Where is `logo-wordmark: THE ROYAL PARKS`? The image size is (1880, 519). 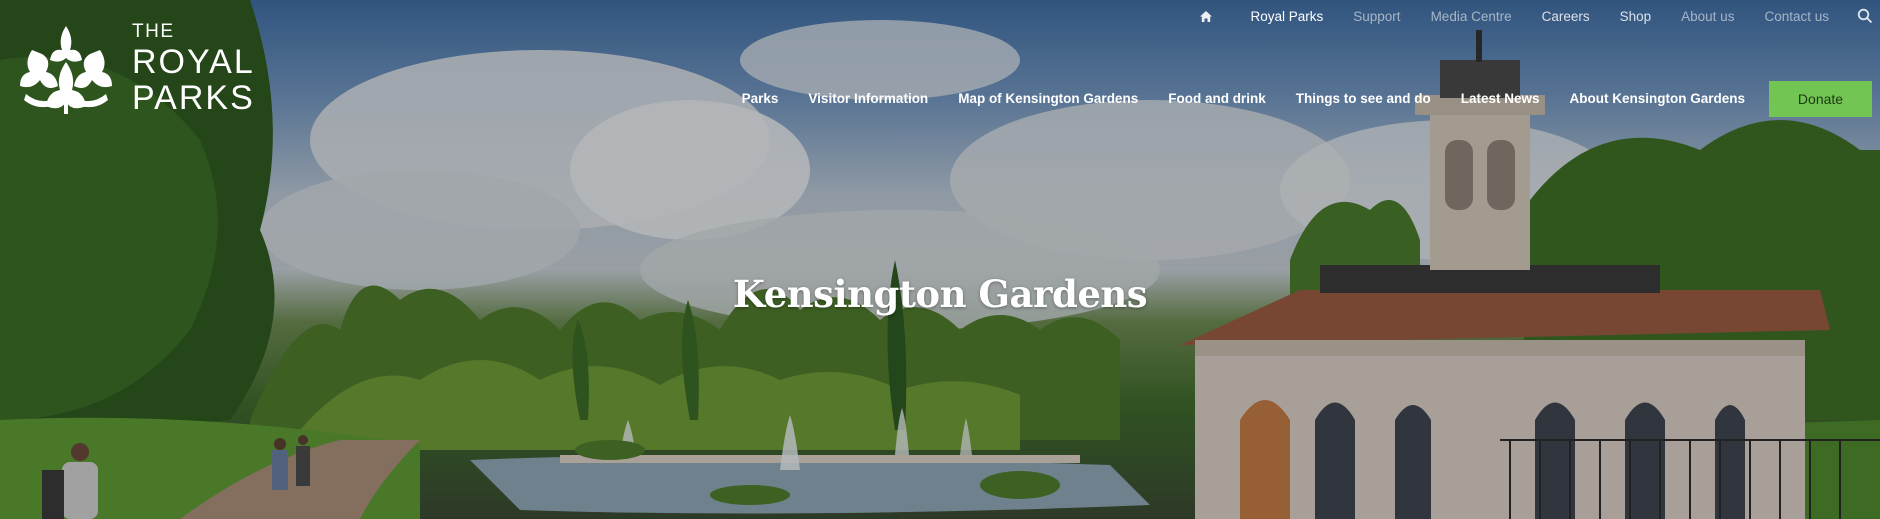 logo-wordmark: THE ROYAL PARKS is located at coordinates (193, 68).